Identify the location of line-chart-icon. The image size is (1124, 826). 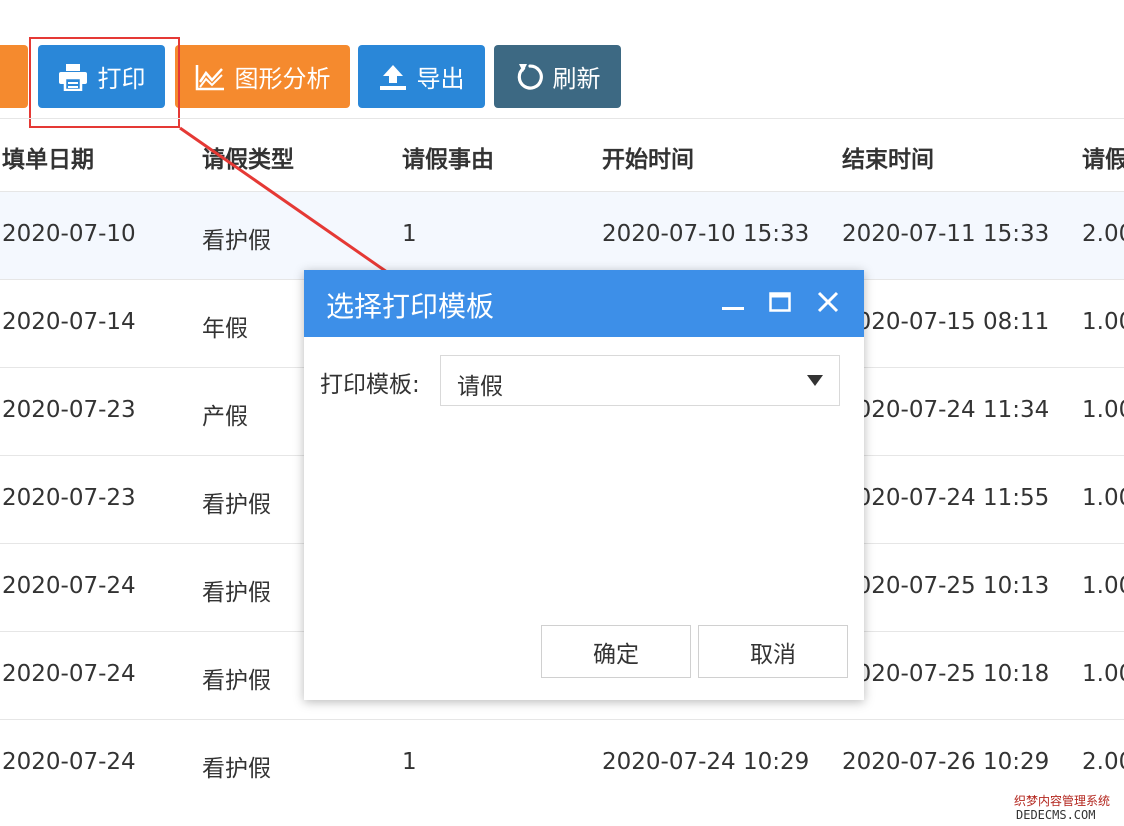
(209, 77).